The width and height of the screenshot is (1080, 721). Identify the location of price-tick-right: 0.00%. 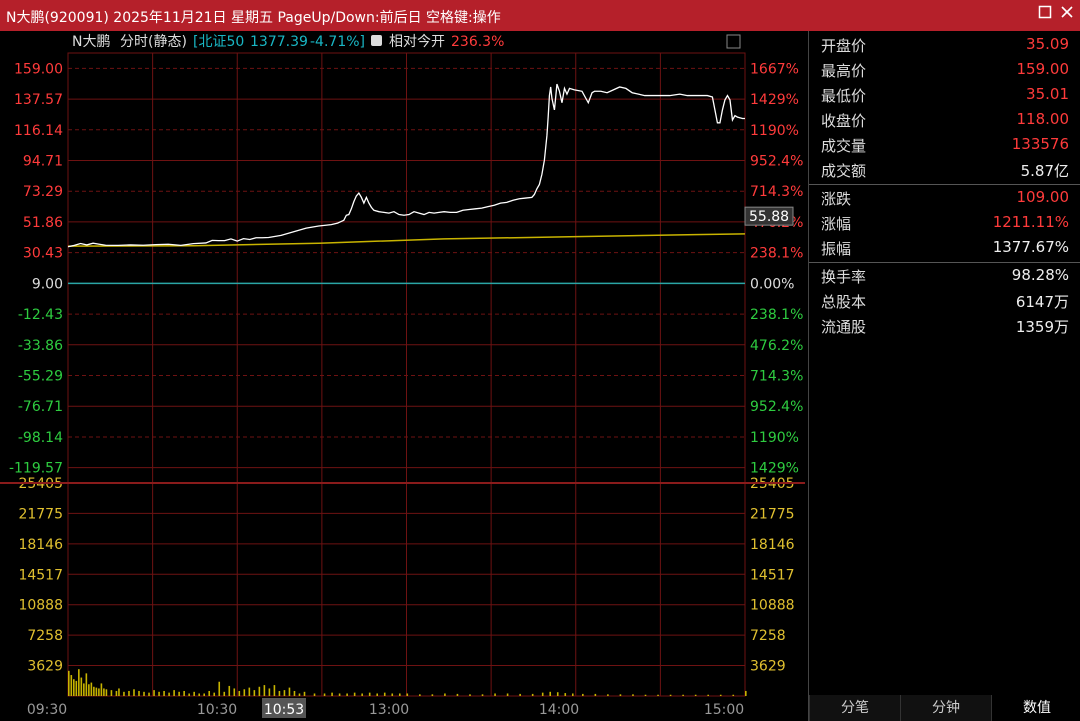
(772, 284).